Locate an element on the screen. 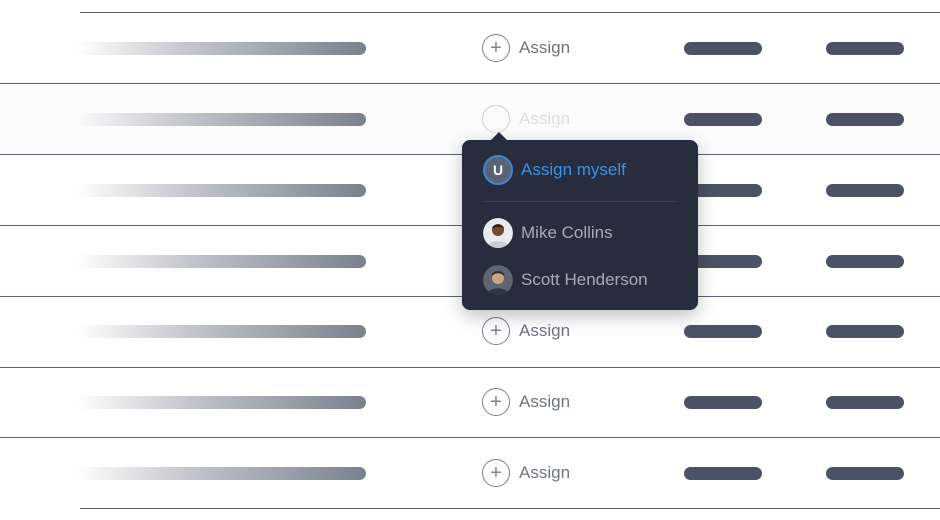 The height and width of the screenshot is (520, 940). dropdown-divider is located at coordinates (580, 201).